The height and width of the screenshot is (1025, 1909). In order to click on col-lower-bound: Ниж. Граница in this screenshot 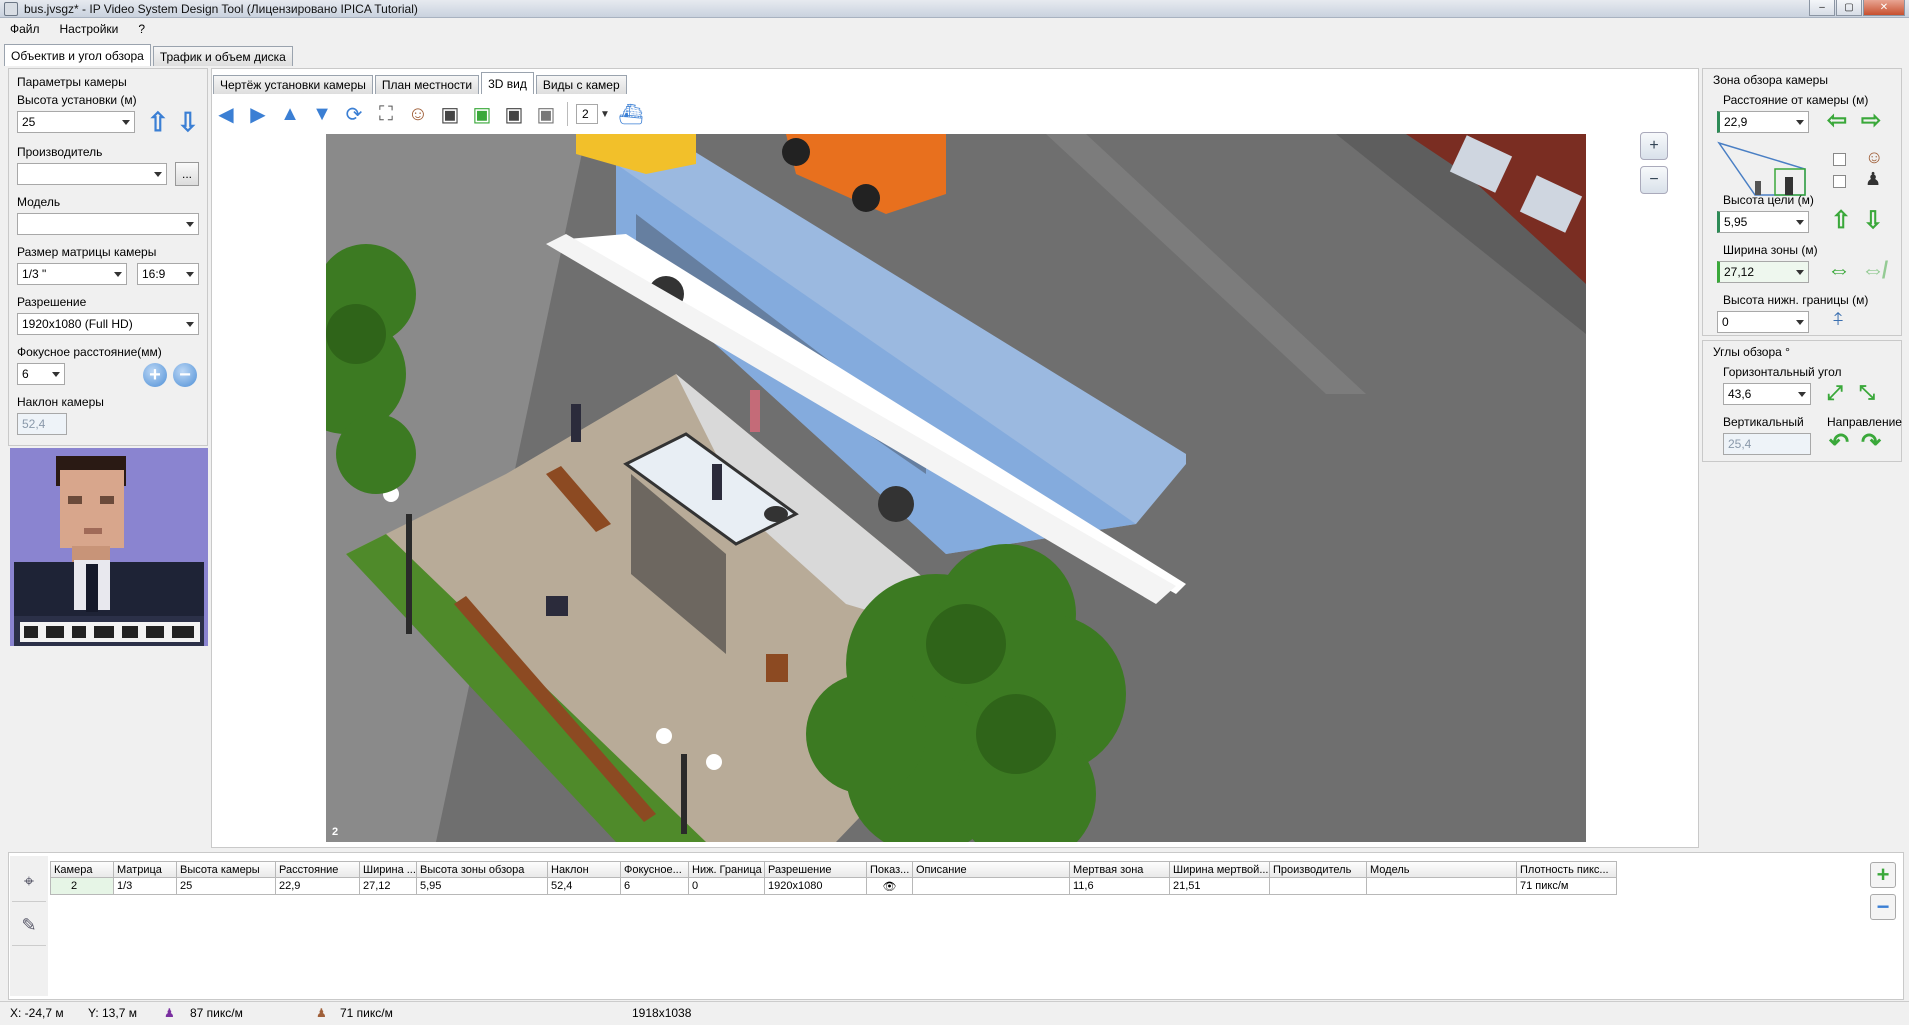, I will do `click(727, 870)`.